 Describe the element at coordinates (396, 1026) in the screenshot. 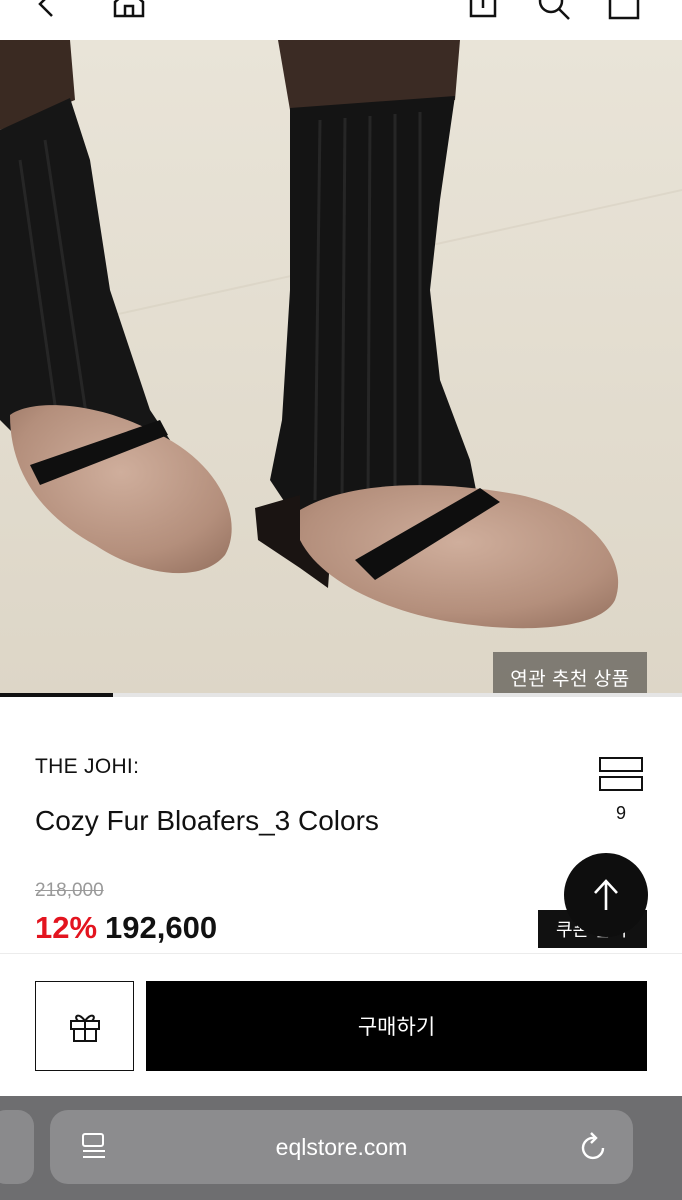

I see `buy-button: 구매하기` at that location.